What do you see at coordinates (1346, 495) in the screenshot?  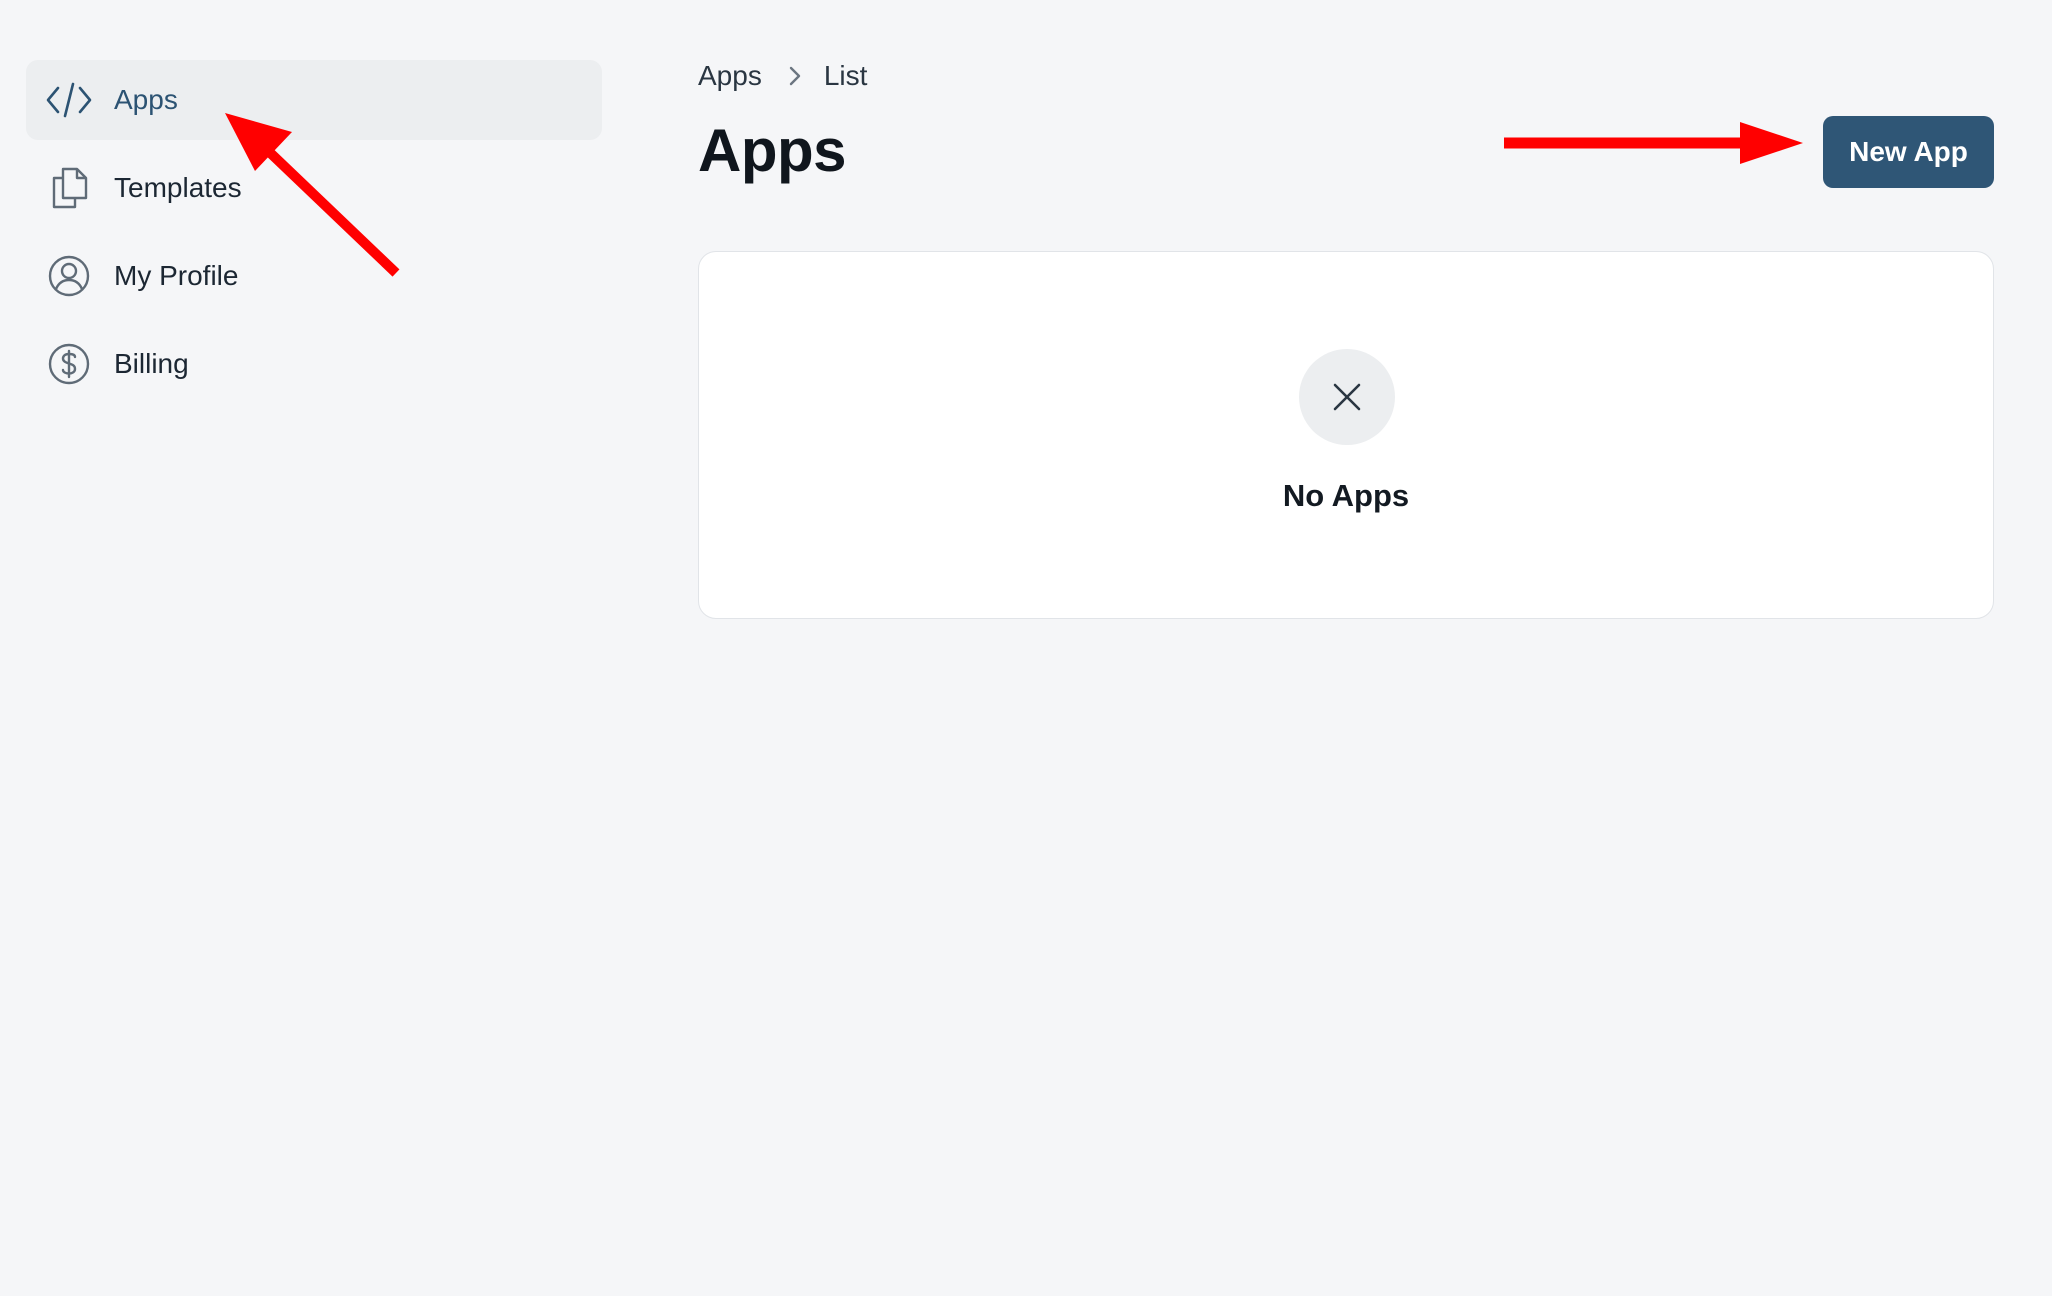 I see `empty-state-message: No Apps` at bounding box center [1346, 495].